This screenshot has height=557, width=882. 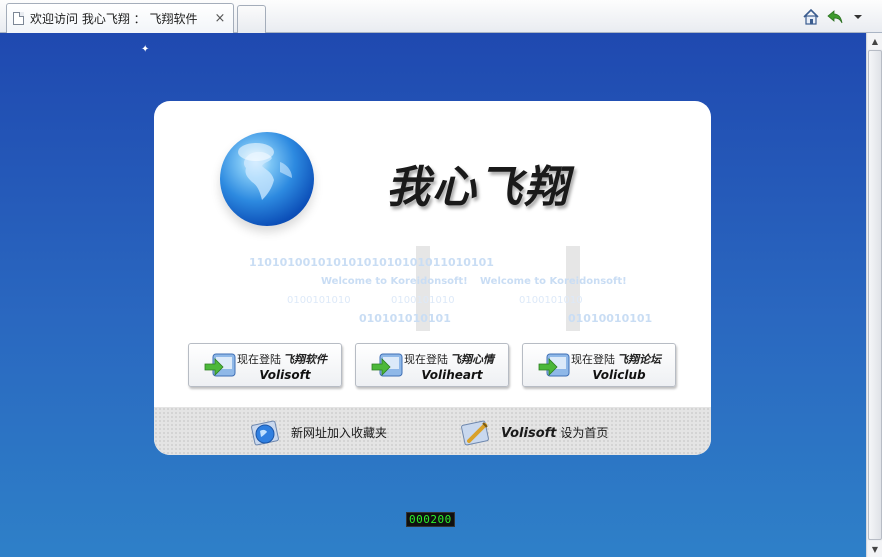 I want to click on scrollbar-thumb, so click(x=875, y=295).